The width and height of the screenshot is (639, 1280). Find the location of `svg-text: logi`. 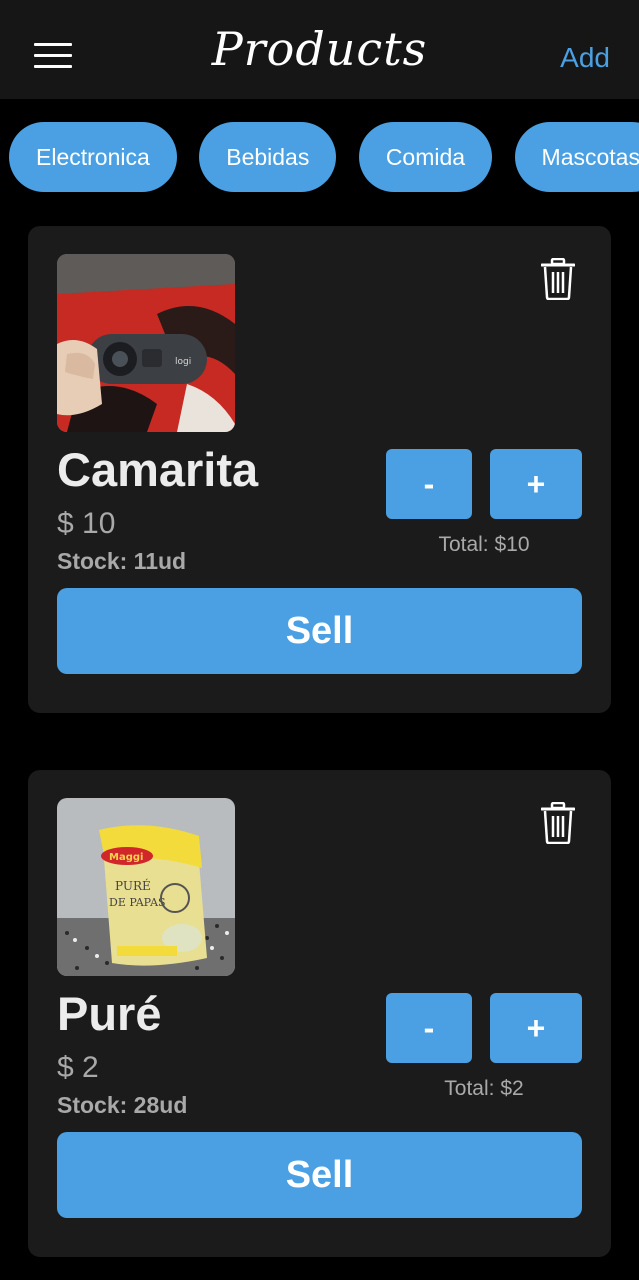

svg-text: logi is located at coordinates (183, 362).